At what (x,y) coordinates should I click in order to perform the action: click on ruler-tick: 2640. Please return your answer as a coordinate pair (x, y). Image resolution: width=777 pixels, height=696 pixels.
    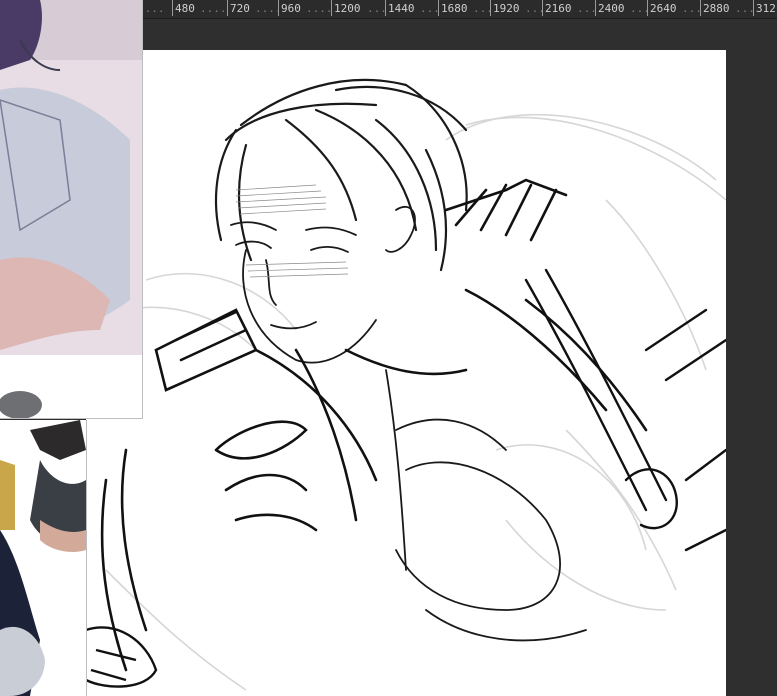
    Looking at the image, I should click on (662, 8).